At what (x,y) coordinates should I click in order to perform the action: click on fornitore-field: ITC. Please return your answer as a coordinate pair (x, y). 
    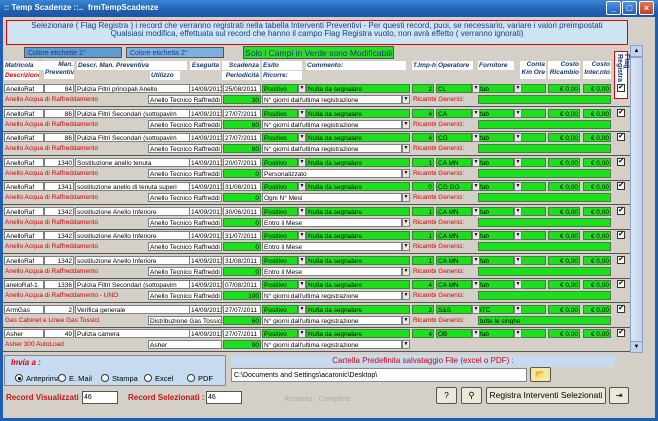
    Looking at the image, I should click on (496, 309).